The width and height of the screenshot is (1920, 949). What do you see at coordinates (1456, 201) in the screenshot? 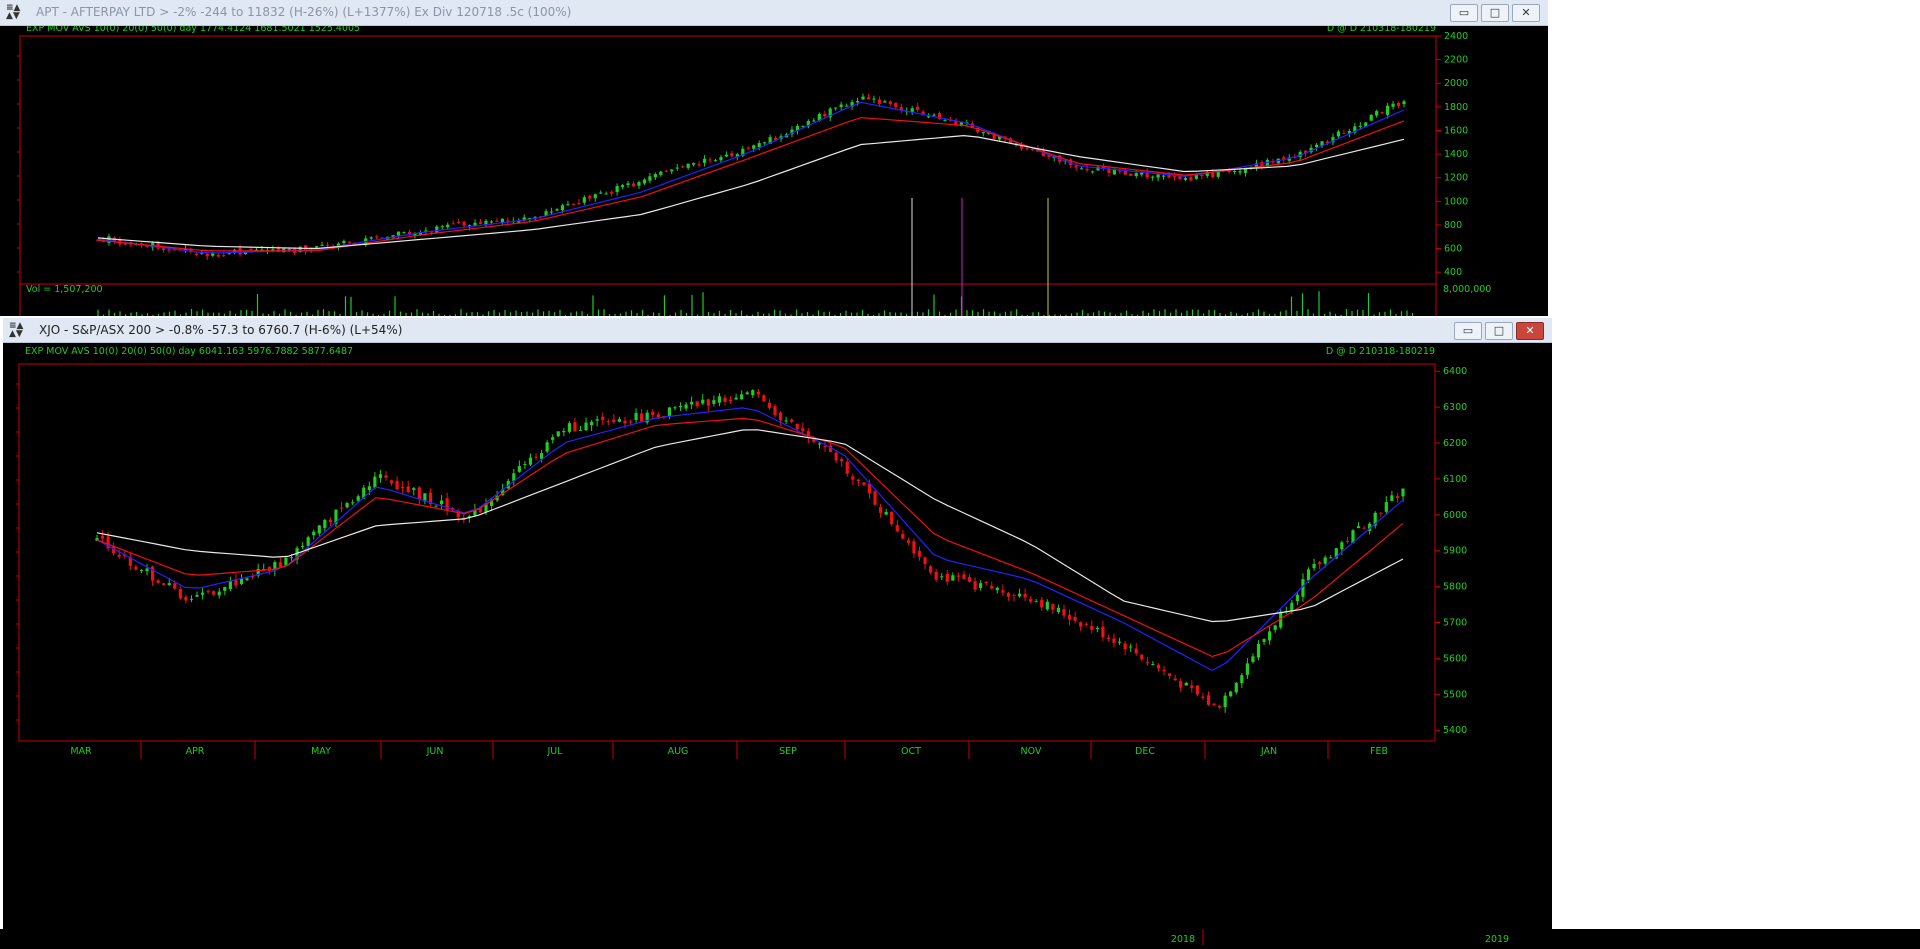
I see `y-tick-label: 1000` at bounding box center [1456, 201].